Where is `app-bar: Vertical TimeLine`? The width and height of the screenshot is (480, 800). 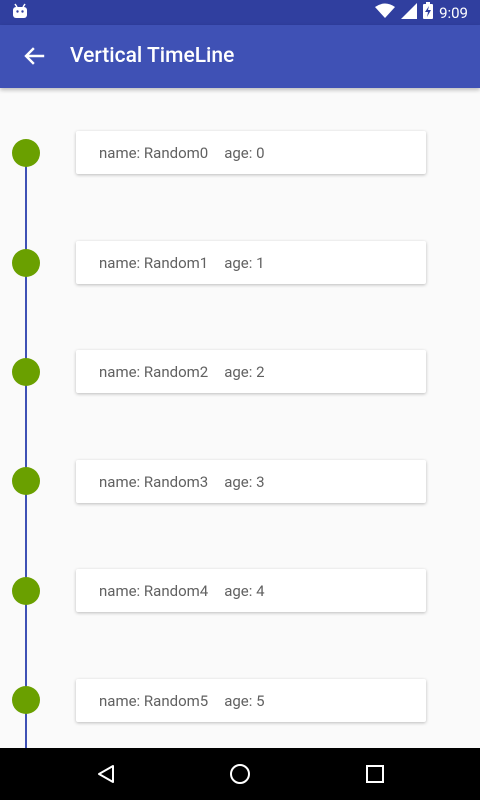
app-bar: Vertical TimeLine is located at coordinates (240, 56).